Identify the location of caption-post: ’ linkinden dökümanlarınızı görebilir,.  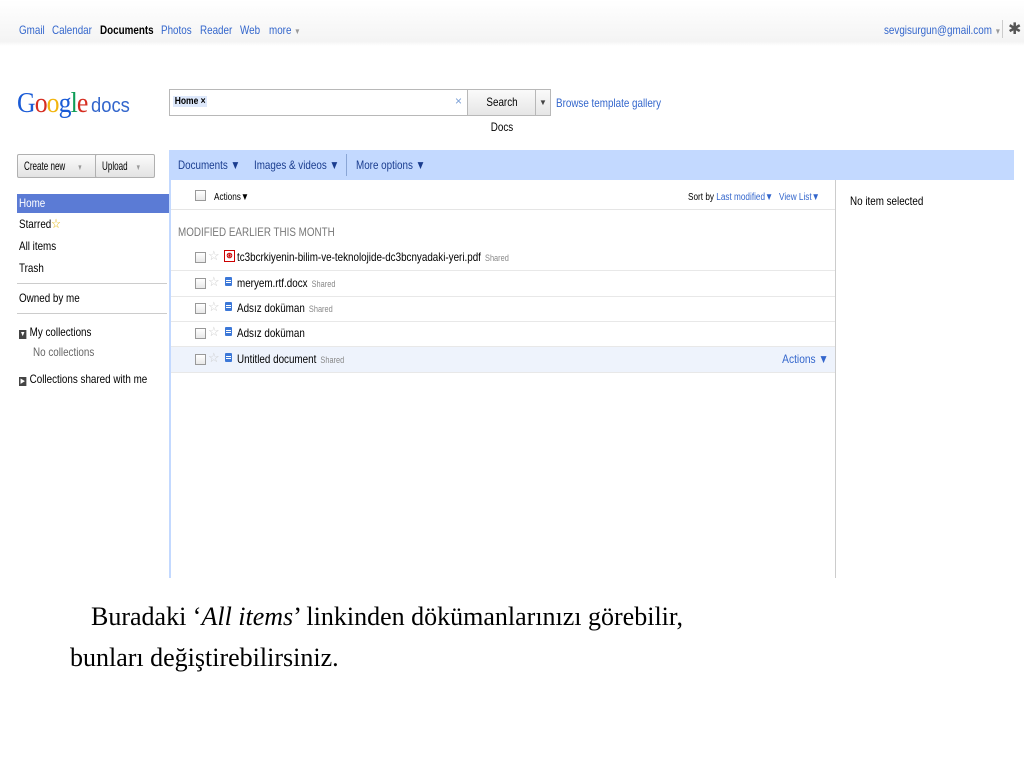
(488, 616).